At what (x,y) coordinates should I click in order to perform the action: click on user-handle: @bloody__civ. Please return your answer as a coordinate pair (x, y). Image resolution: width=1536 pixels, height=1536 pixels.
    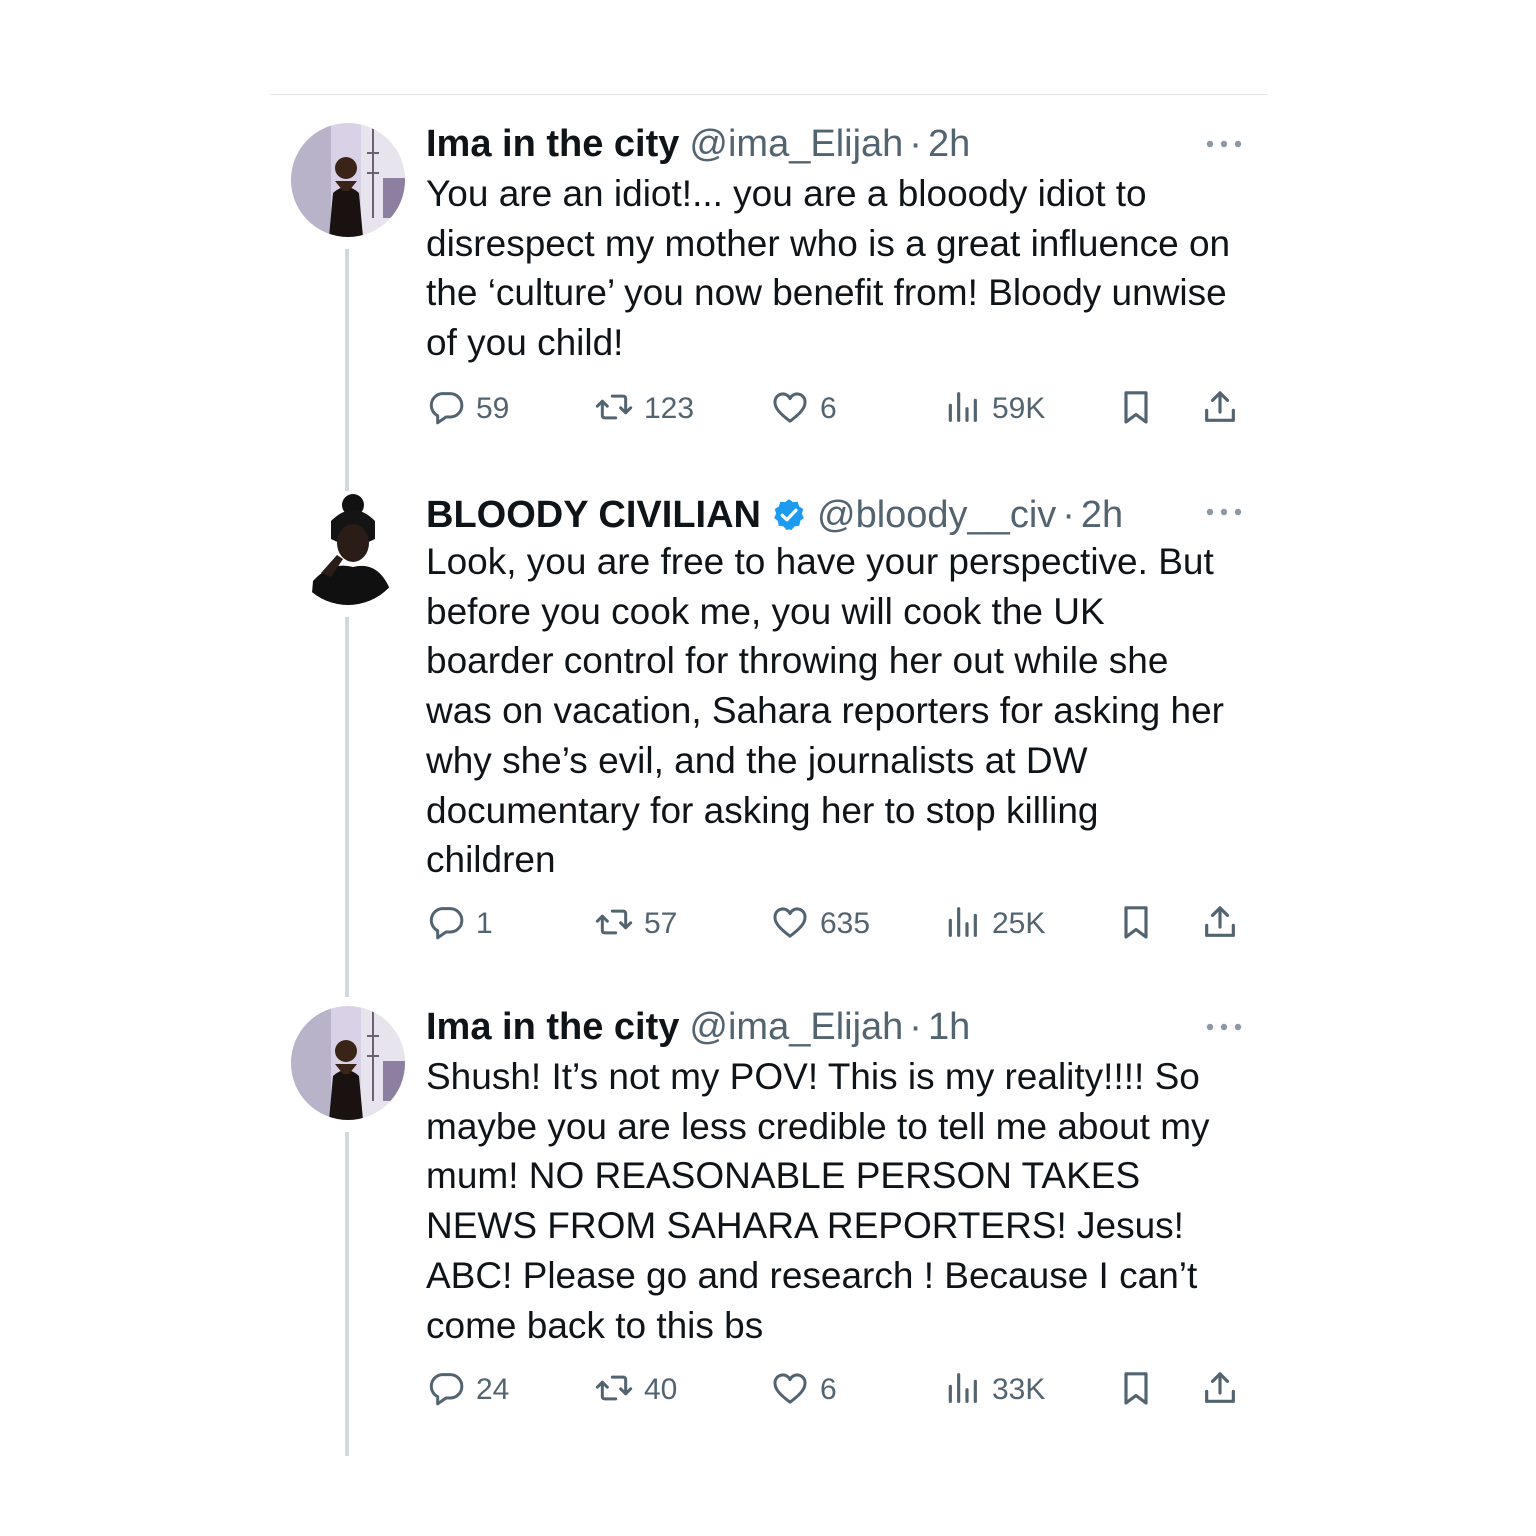
    Looking at the image, I should click on (936, 515).